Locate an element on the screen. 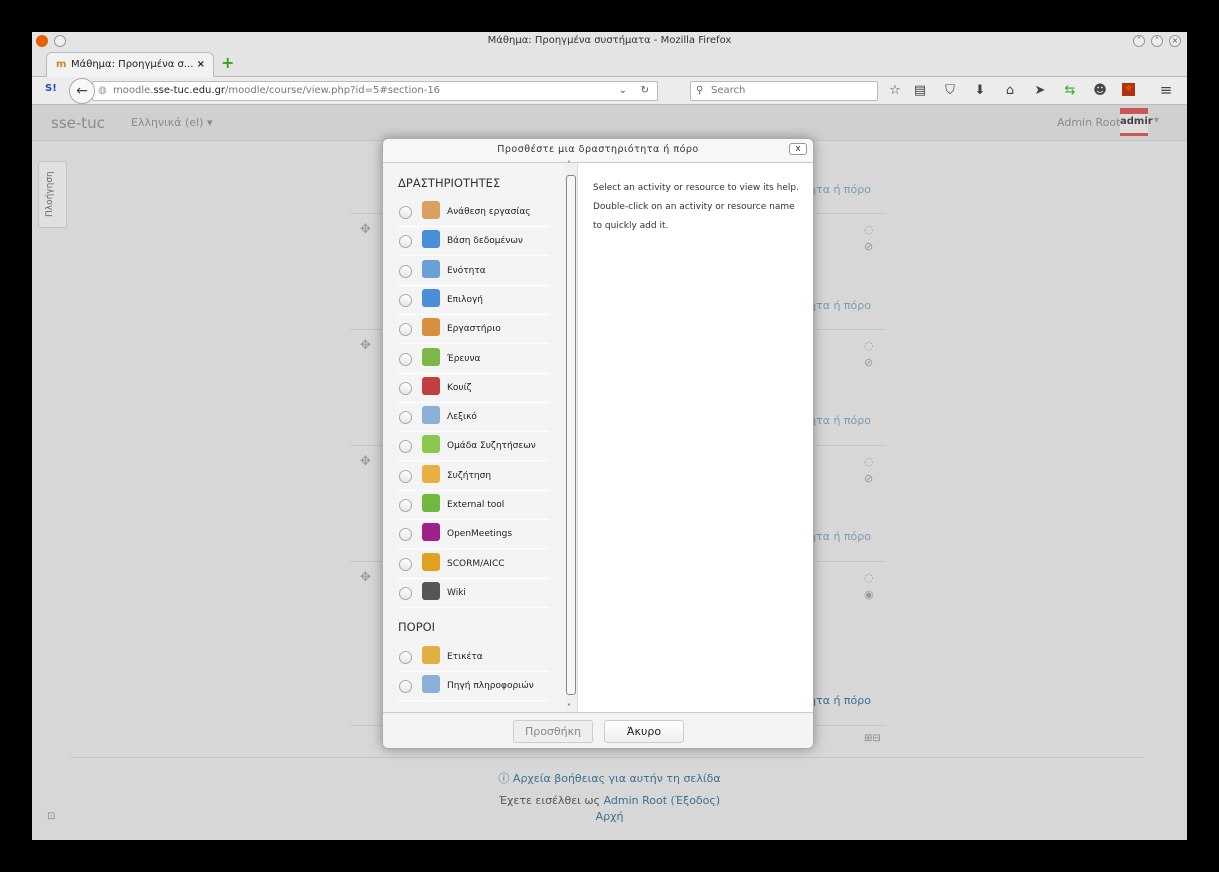  tab-close-icon: × is located at coordinates (201, 65).